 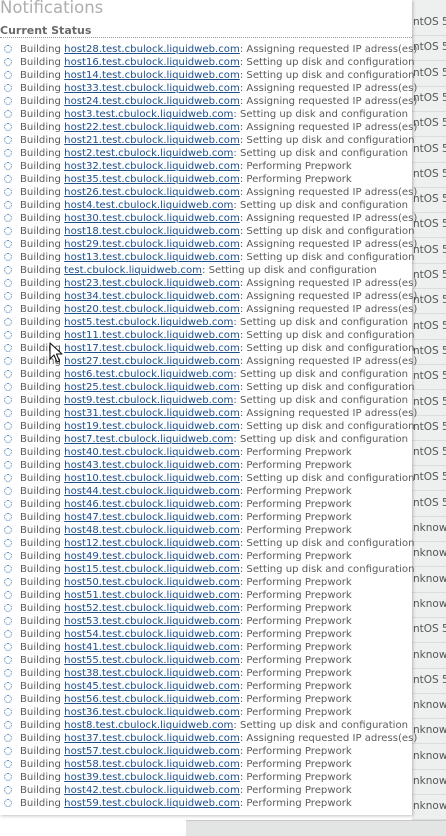 I want to click on host-link: host50.test.cbulock.liquidweb.com, so click(x=152, y=582).